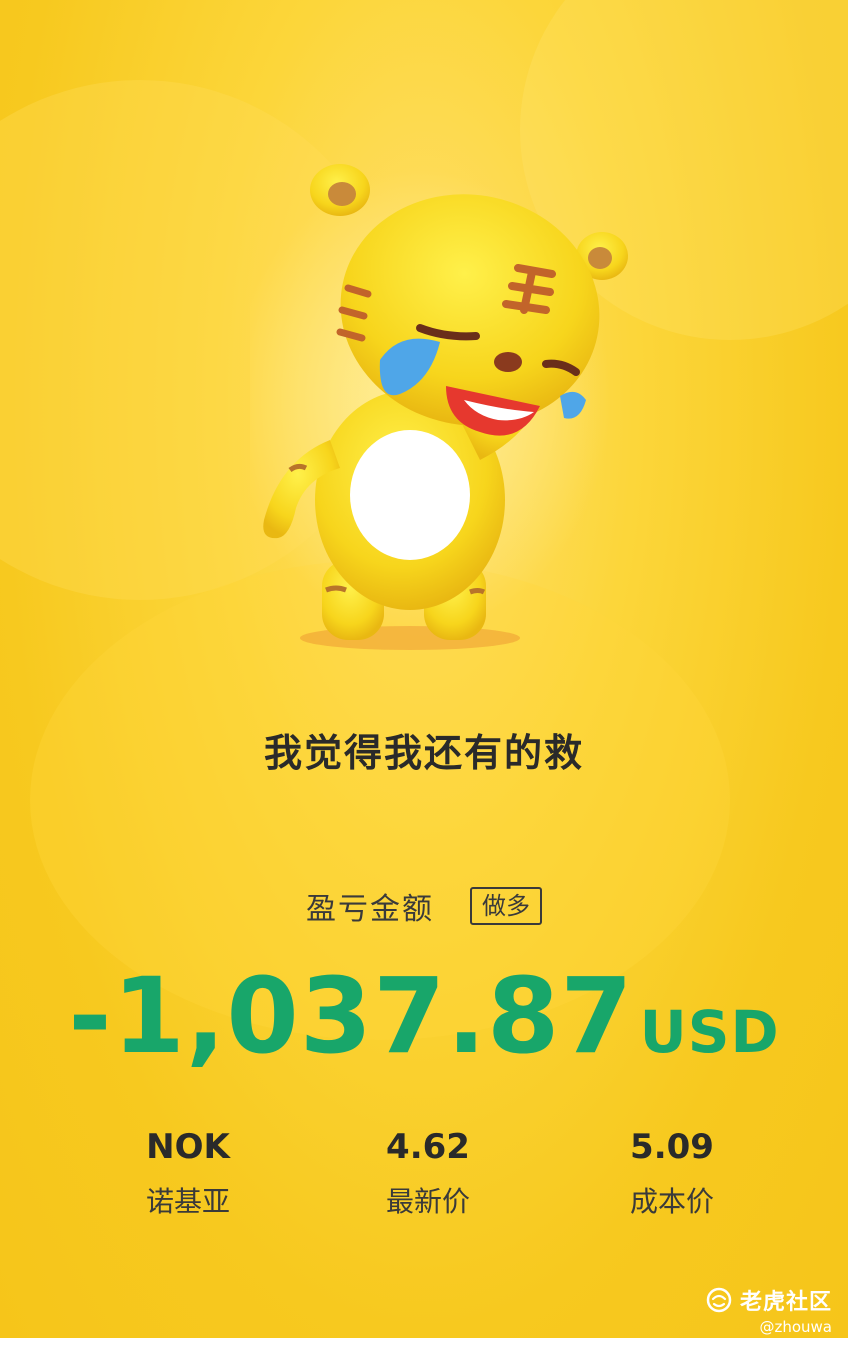  What do you see at coordinates (672, 1147) in the screenshot?
I see `stat-value: 5.09` at bounding box center [672, 1147].